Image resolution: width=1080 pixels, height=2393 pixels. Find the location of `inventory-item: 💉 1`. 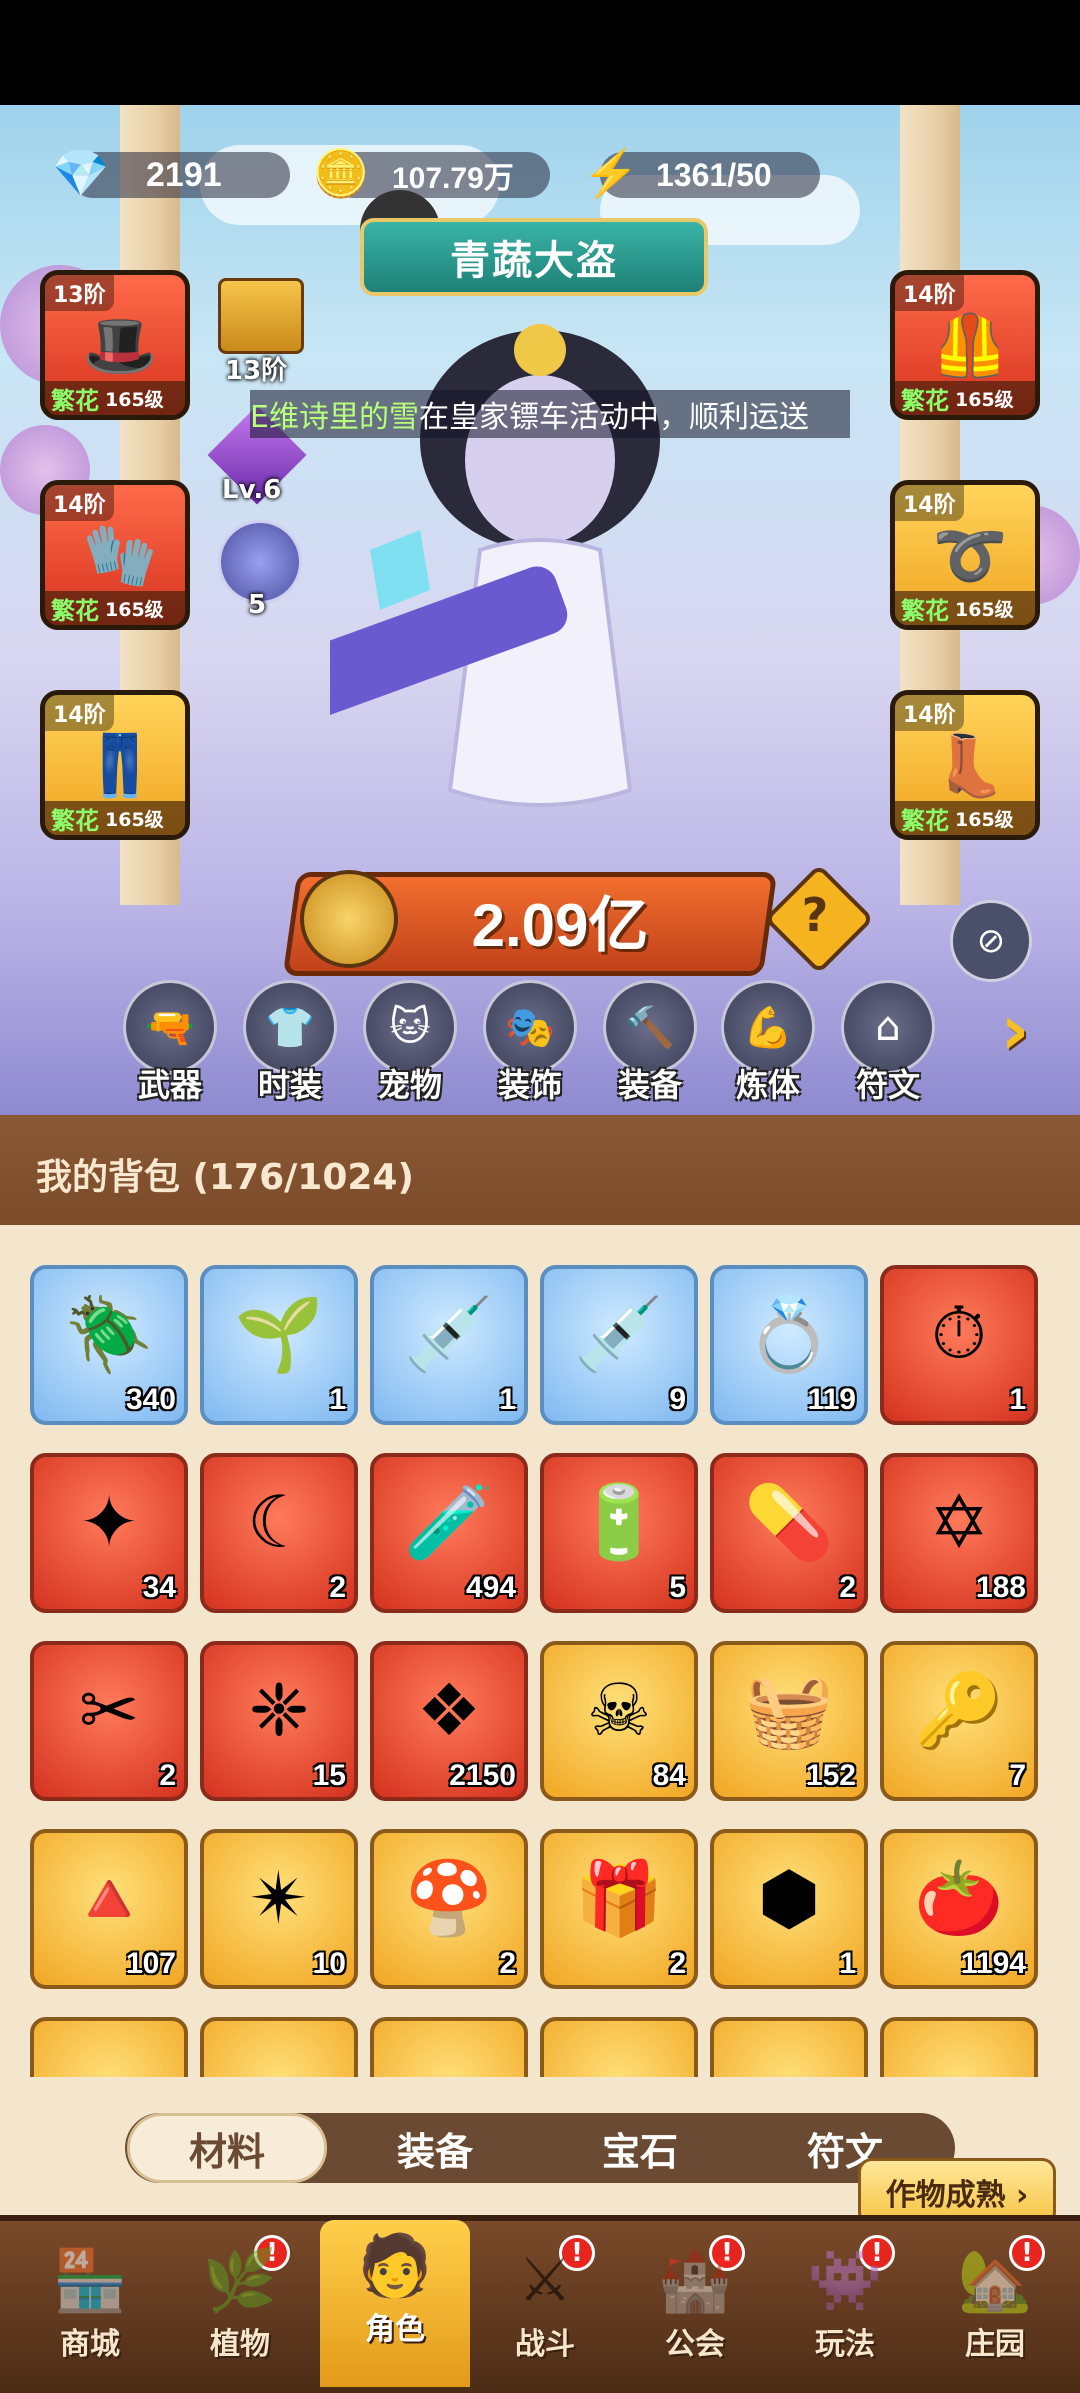

inventory-item: 💉 1 is located at coordinates (449, 1345).